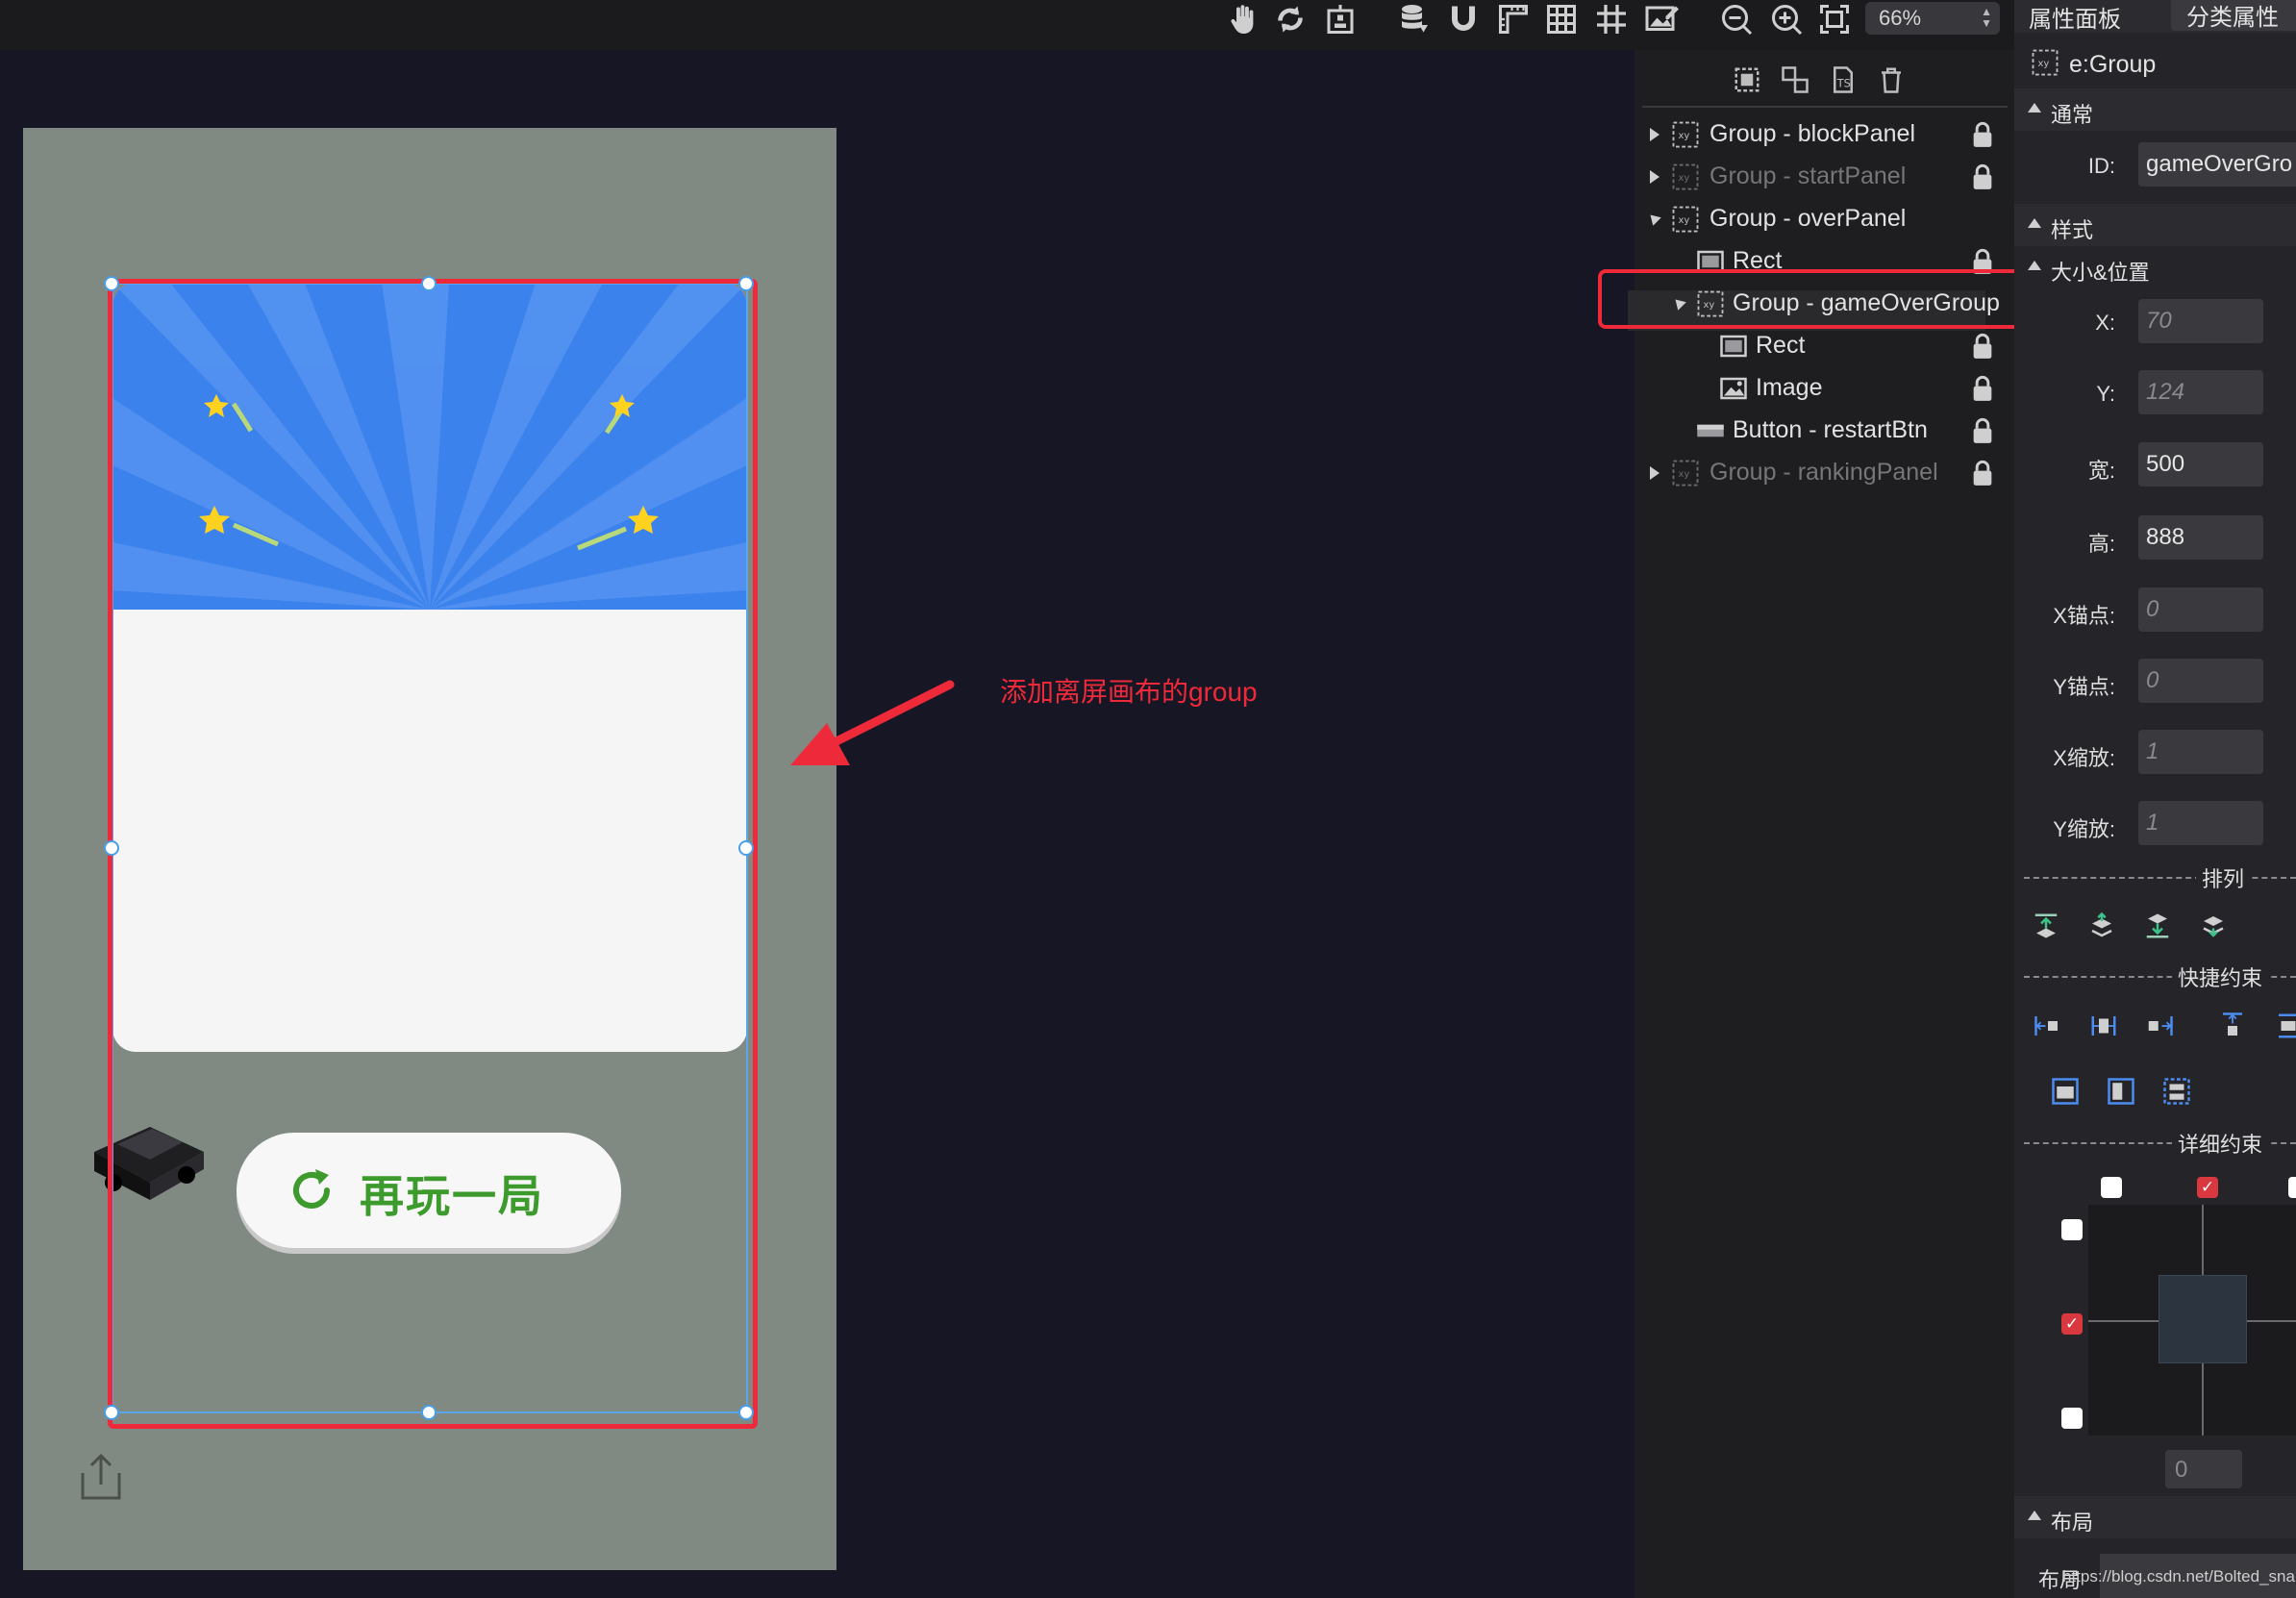 Image resolution: width=2296 pixels, height=1598 pixels. What do you see at coordinates (2101, 544) in the screenshot?
I see `height-label: 高:` at bounding box center [2101, 544].